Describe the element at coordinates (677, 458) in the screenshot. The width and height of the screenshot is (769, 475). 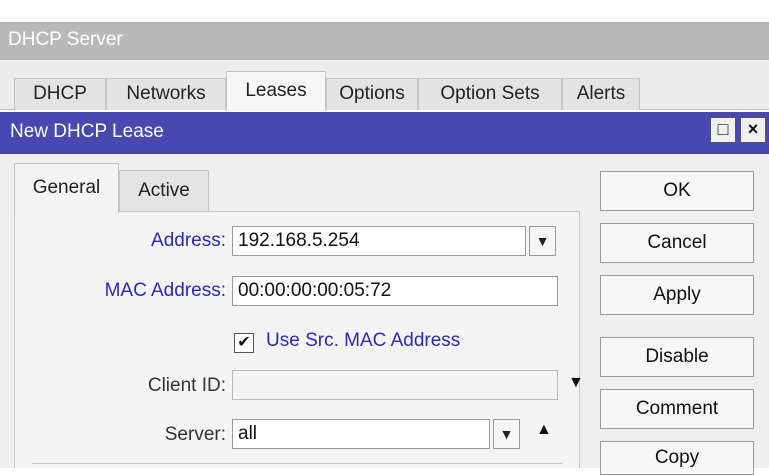
I see `copy-button: Copy` at that location.